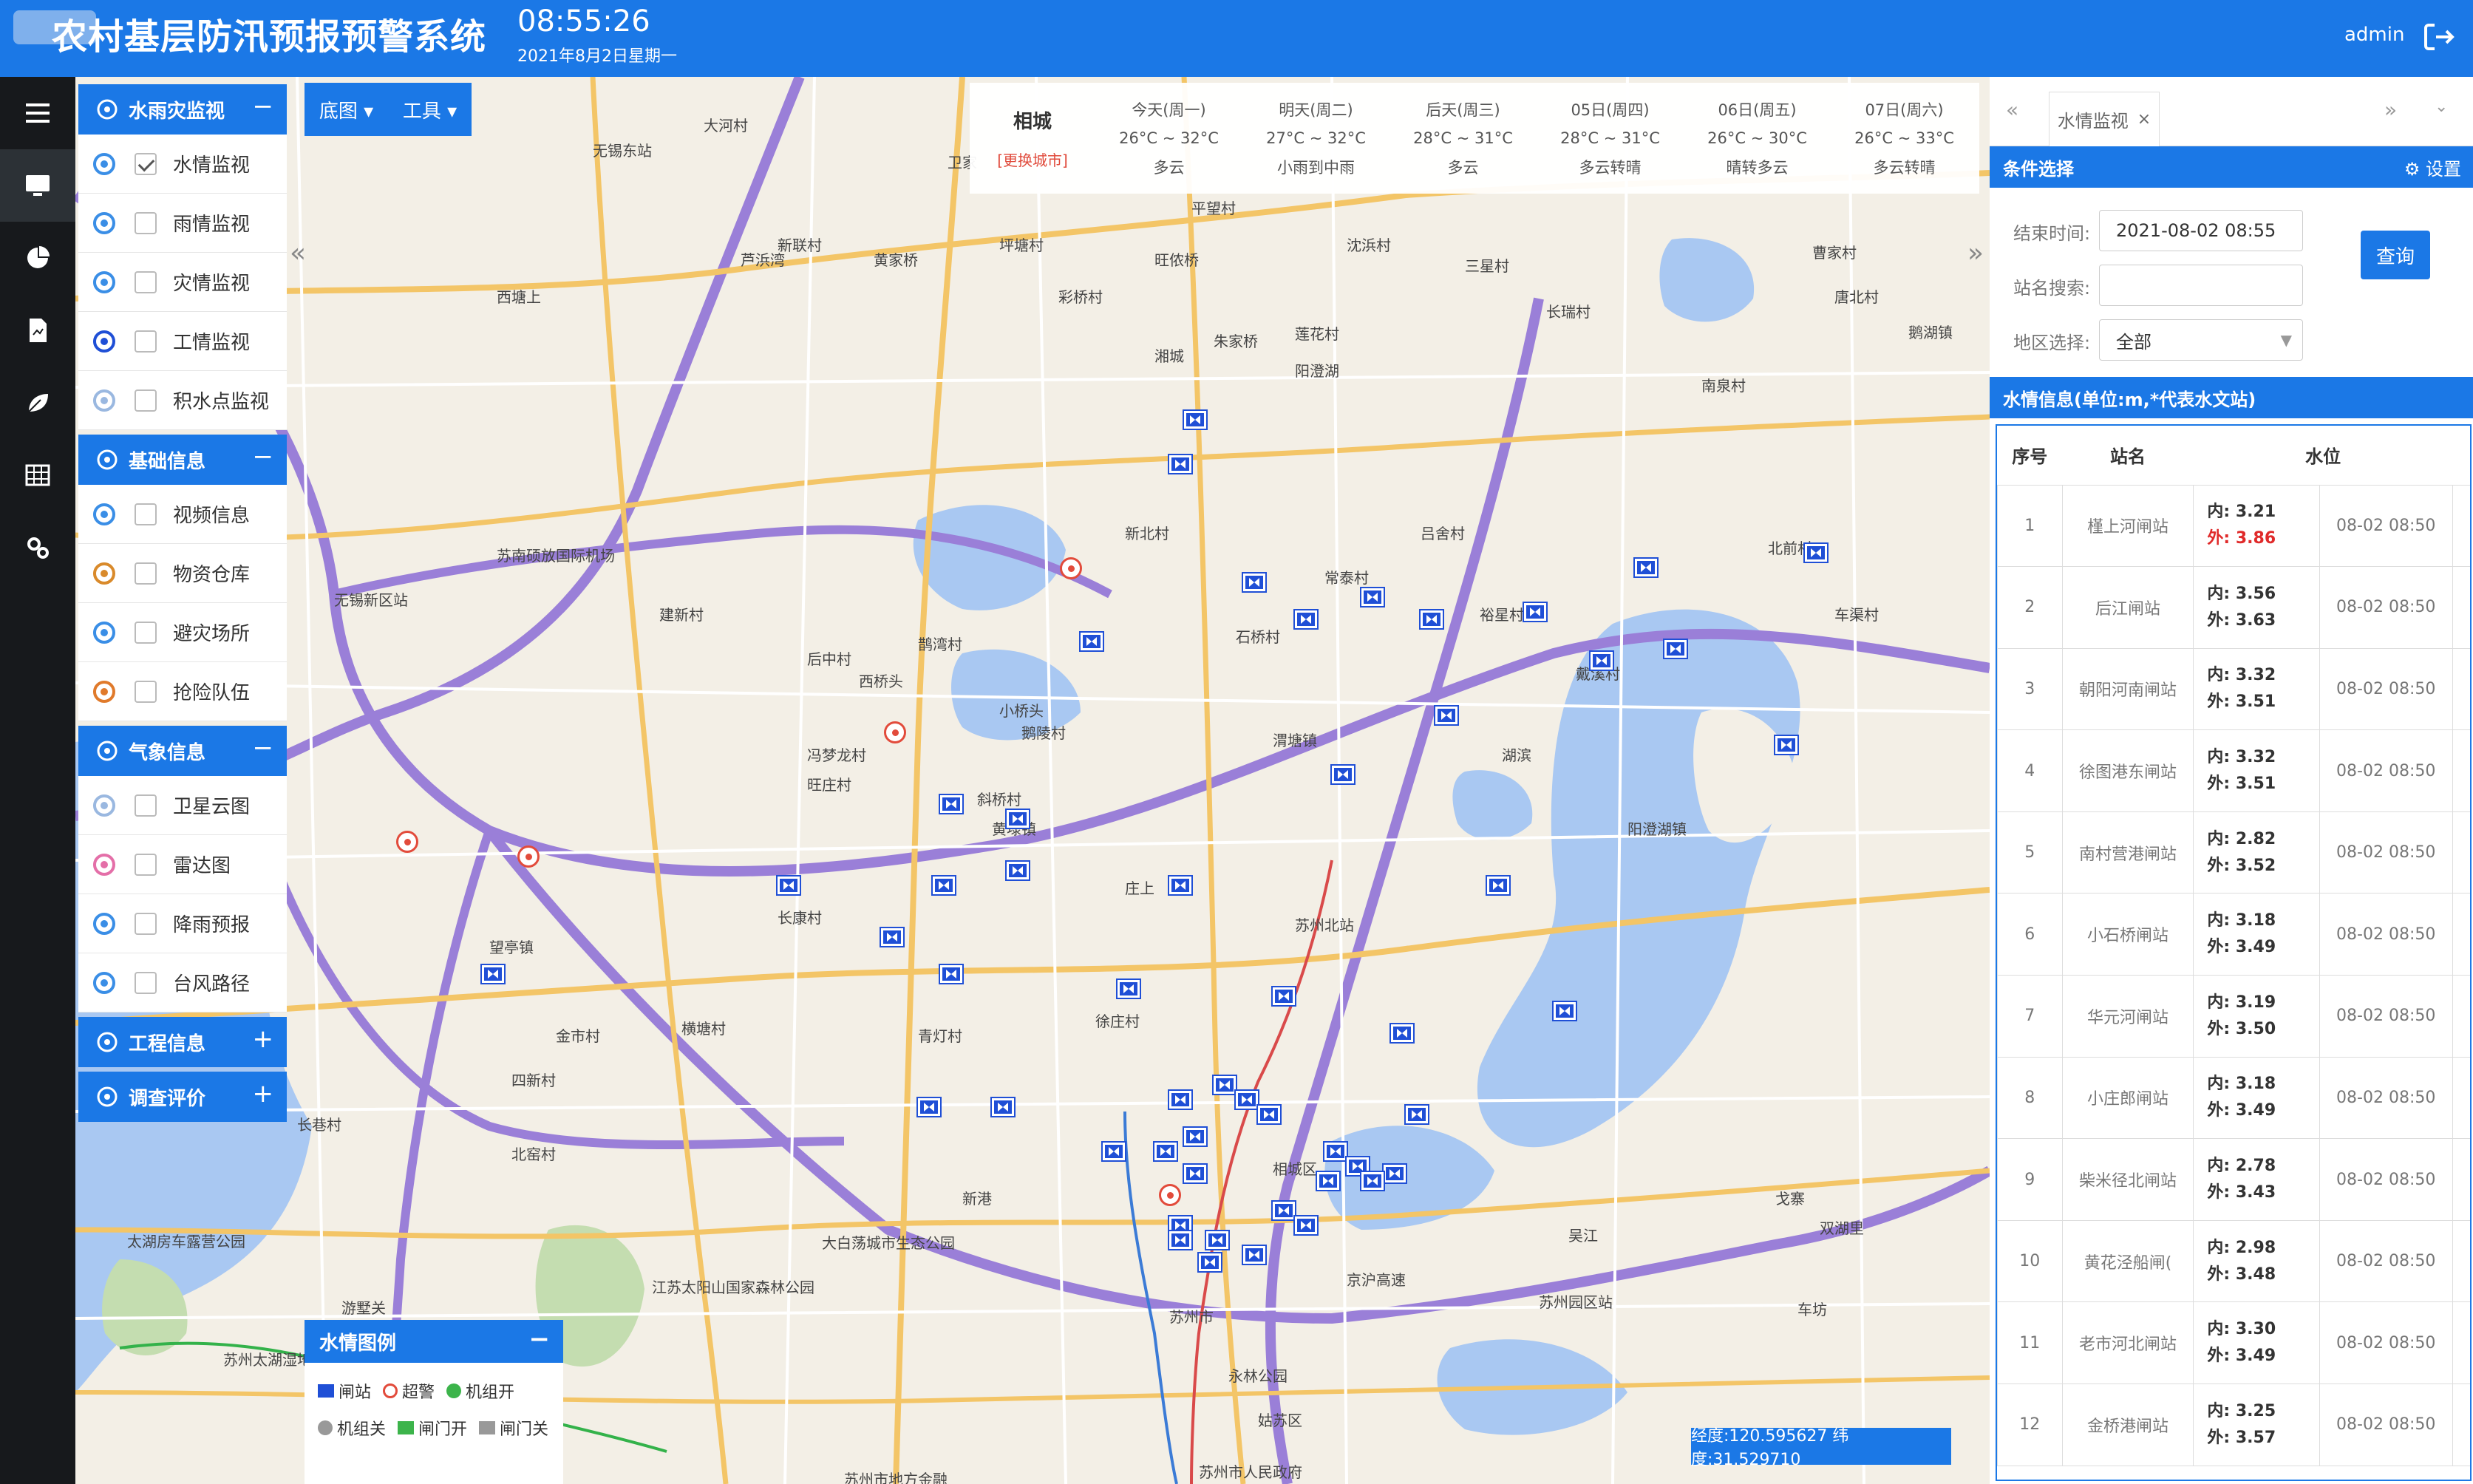  I want to click on table-row: 8小庄郎闸站内: 3.18外: 3.4908-02 08:503.7, so click(2233, 1098).